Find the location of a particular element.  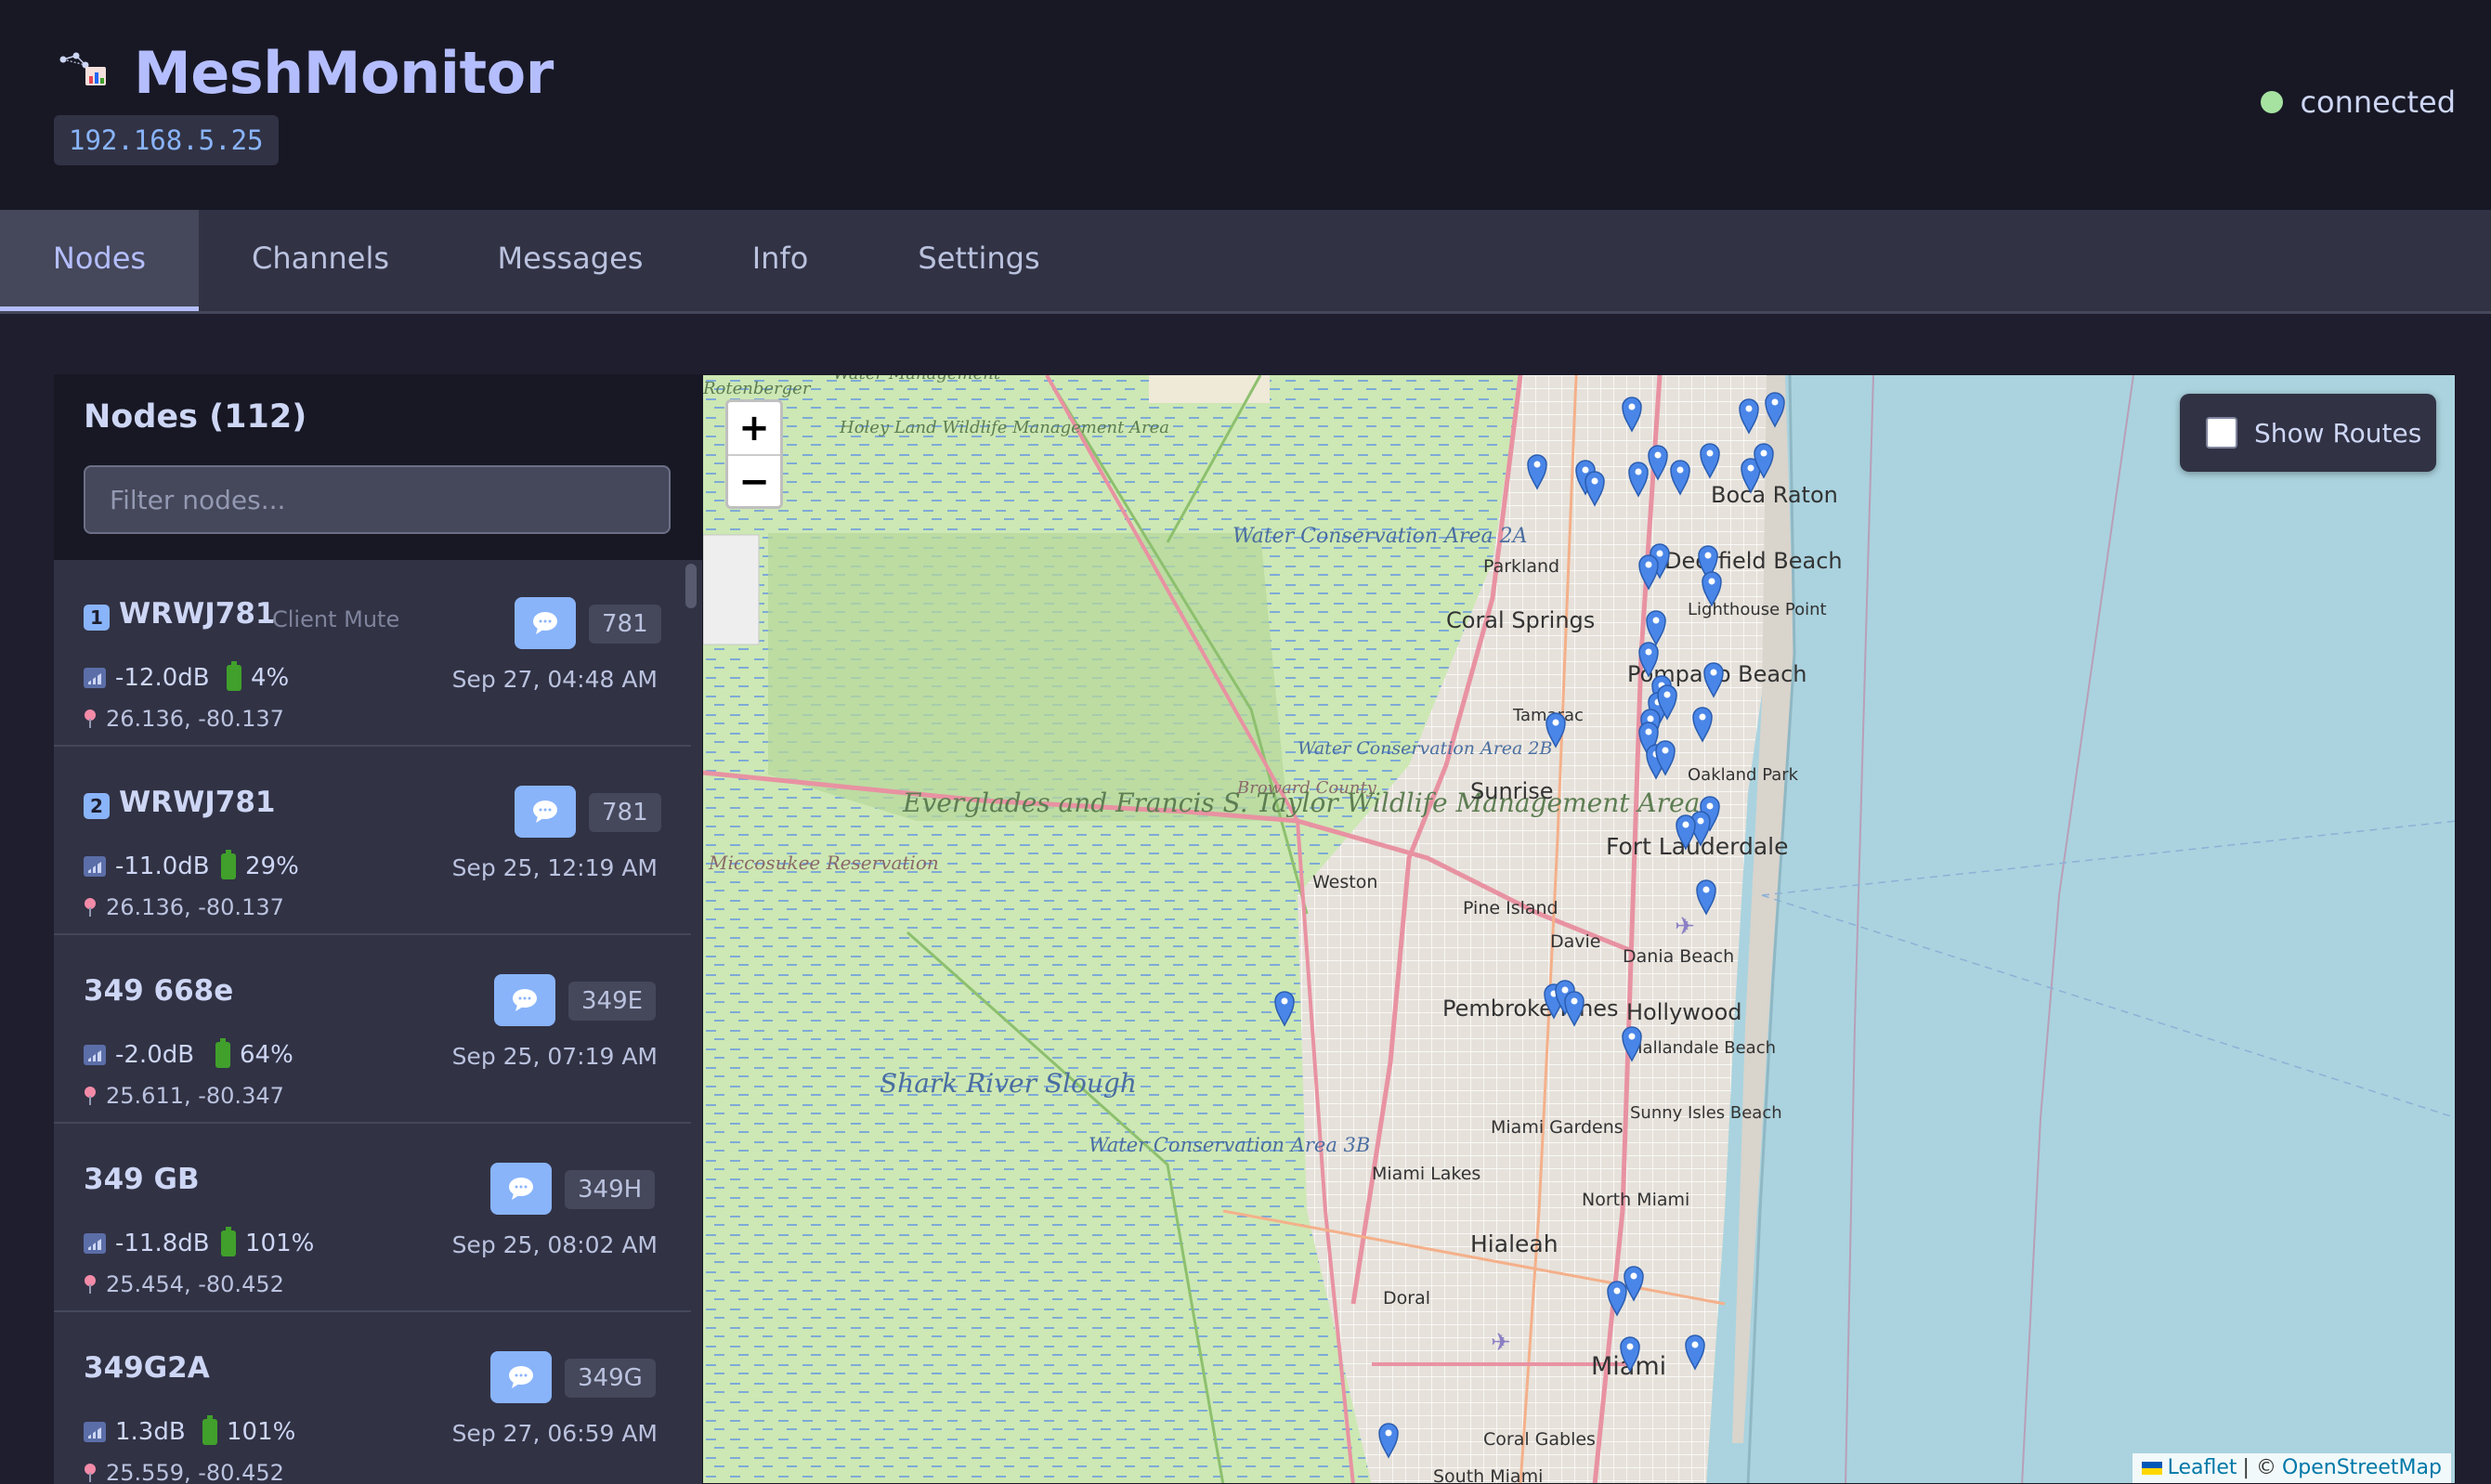

last-heard: Sep 25, 08:02 AM is located at coordinates (554, 1244).